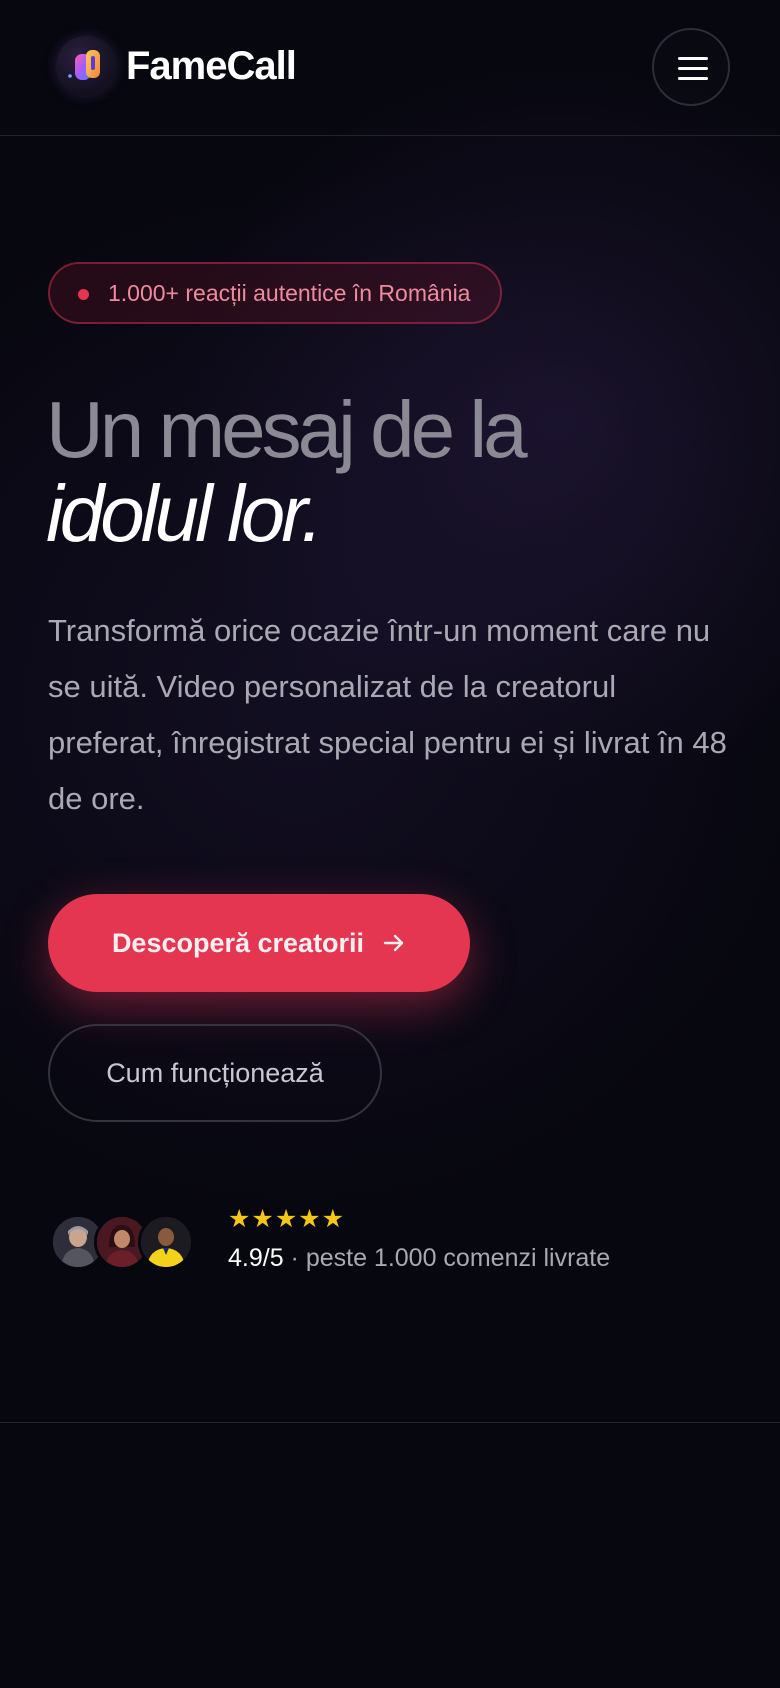 The height and width of the screenshot is (1688, 780). I want to click on orders-delivered-text: · peste 1.000 comenzi livrate, so click(447, 1258).